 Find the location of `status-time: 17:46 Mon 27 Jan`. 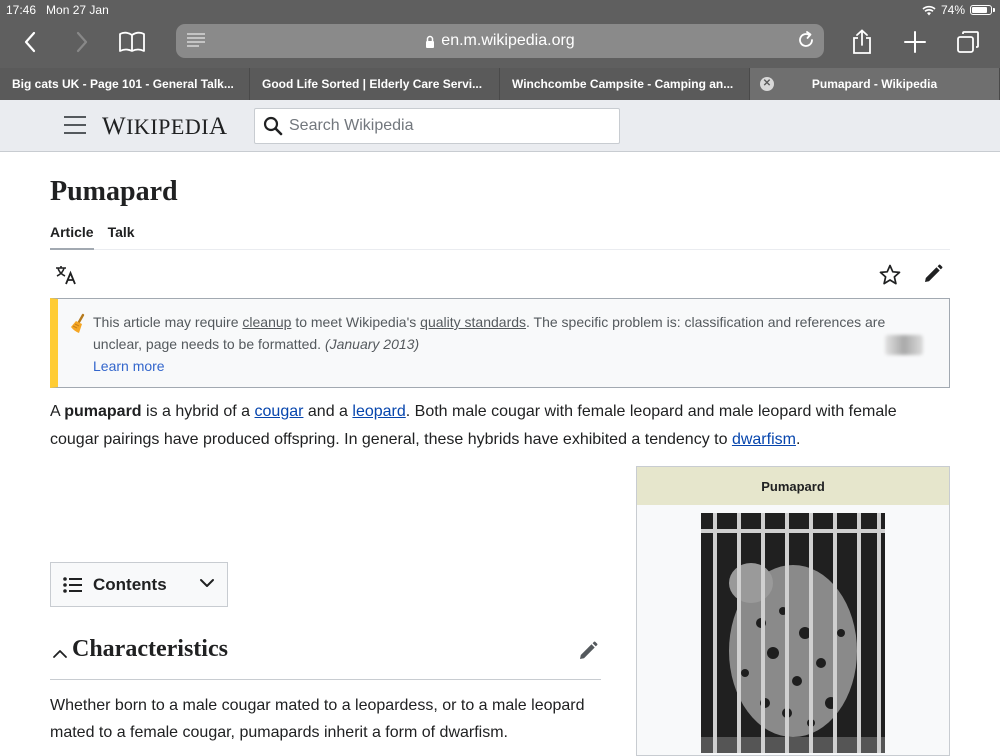

status-time: 17:46 Mon 27 Jan is located at coordinates (57, 10).